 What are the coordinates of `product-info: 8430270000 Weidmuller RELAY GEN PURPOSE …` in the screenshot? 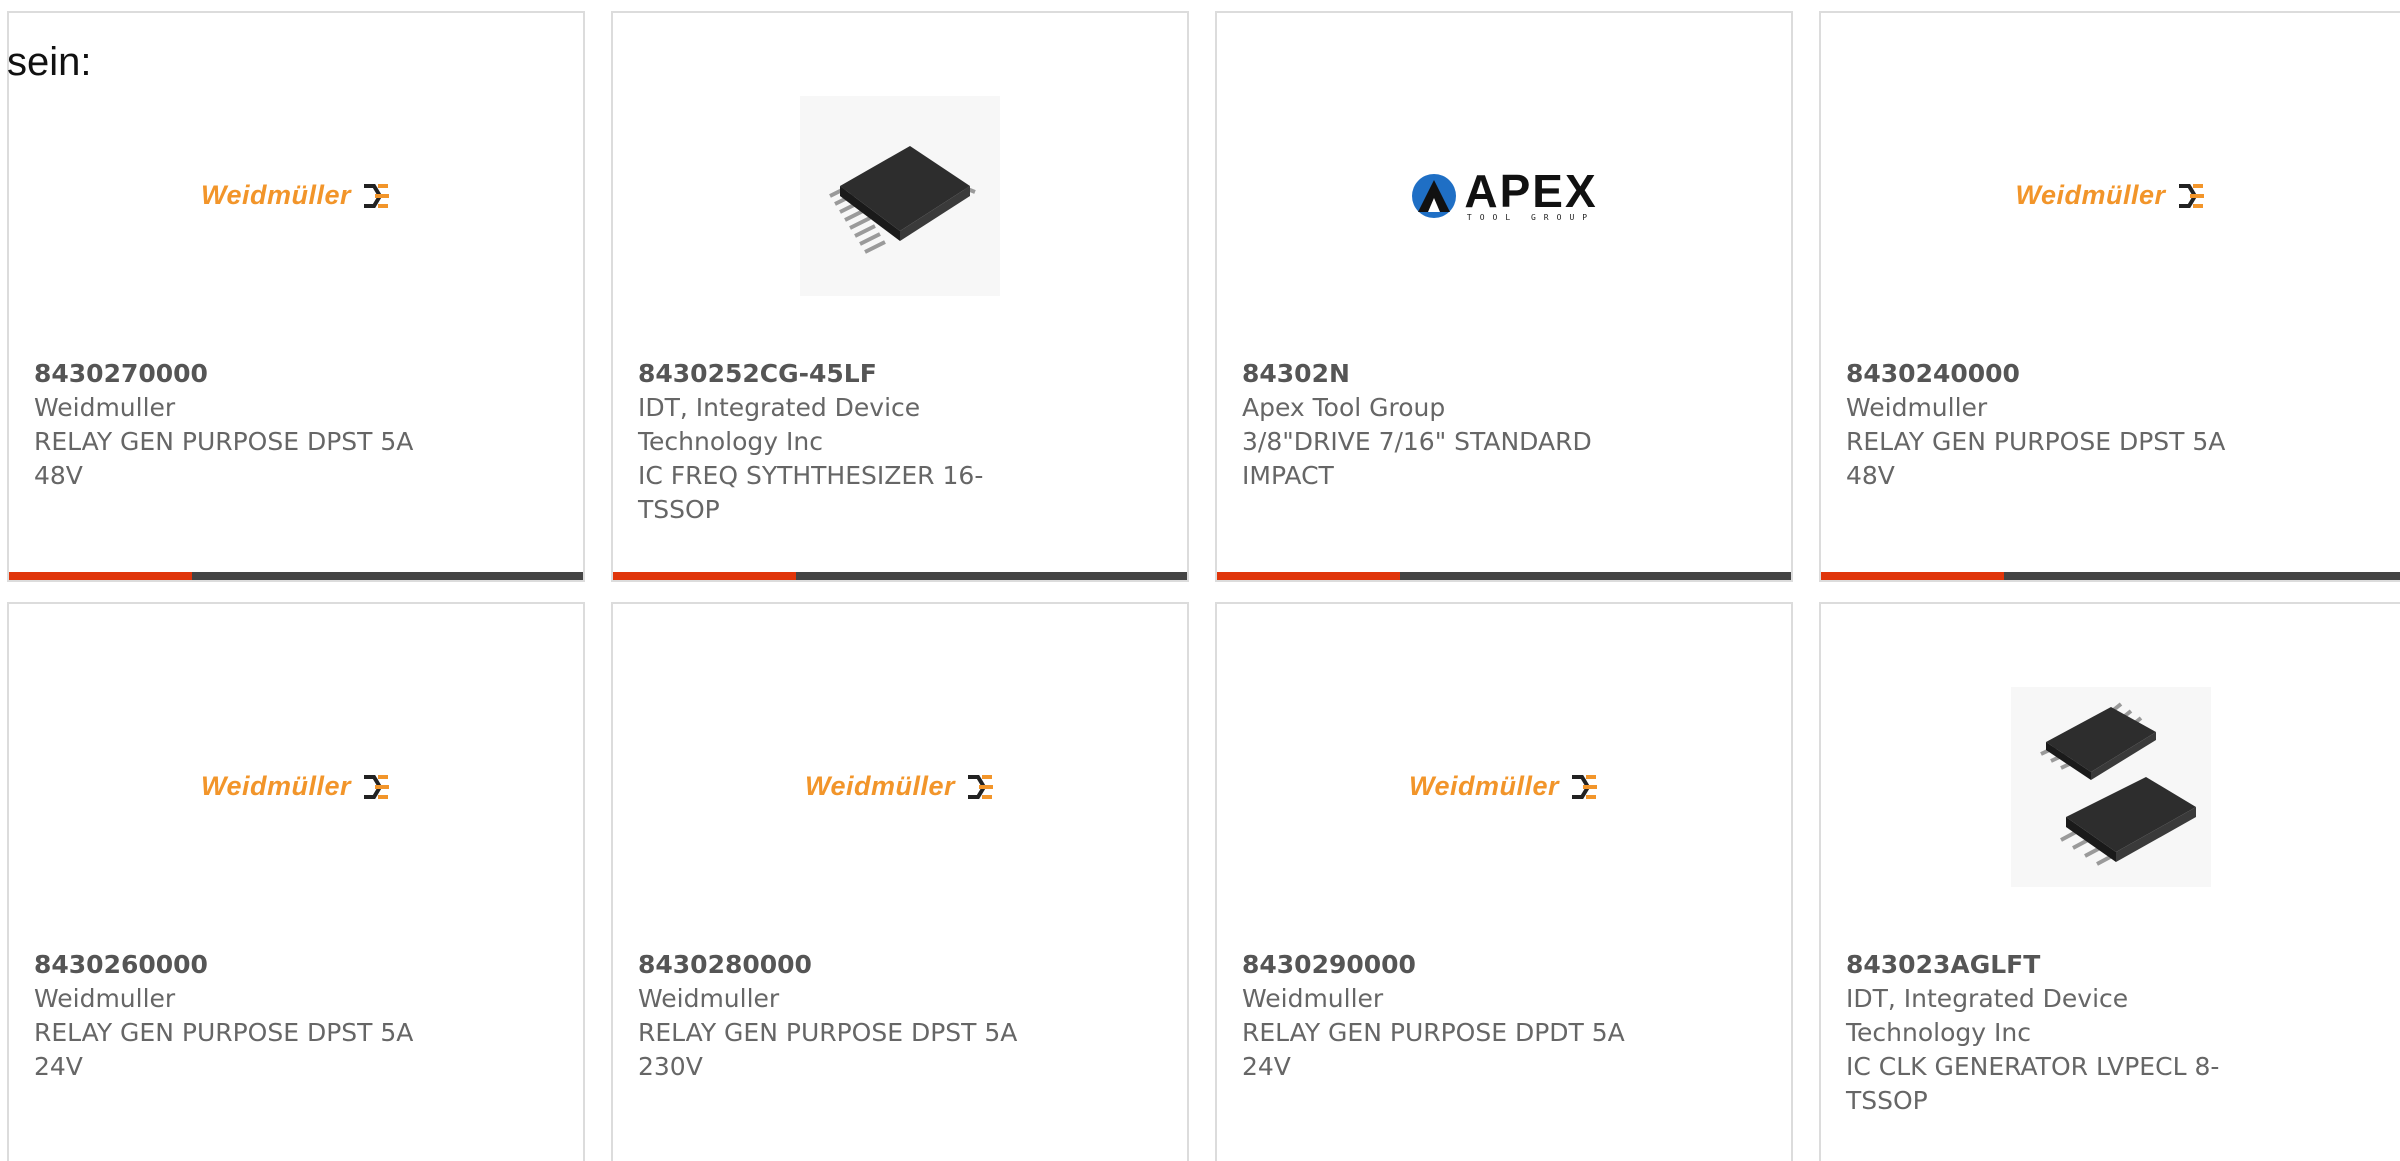 It's located at (274, 425).